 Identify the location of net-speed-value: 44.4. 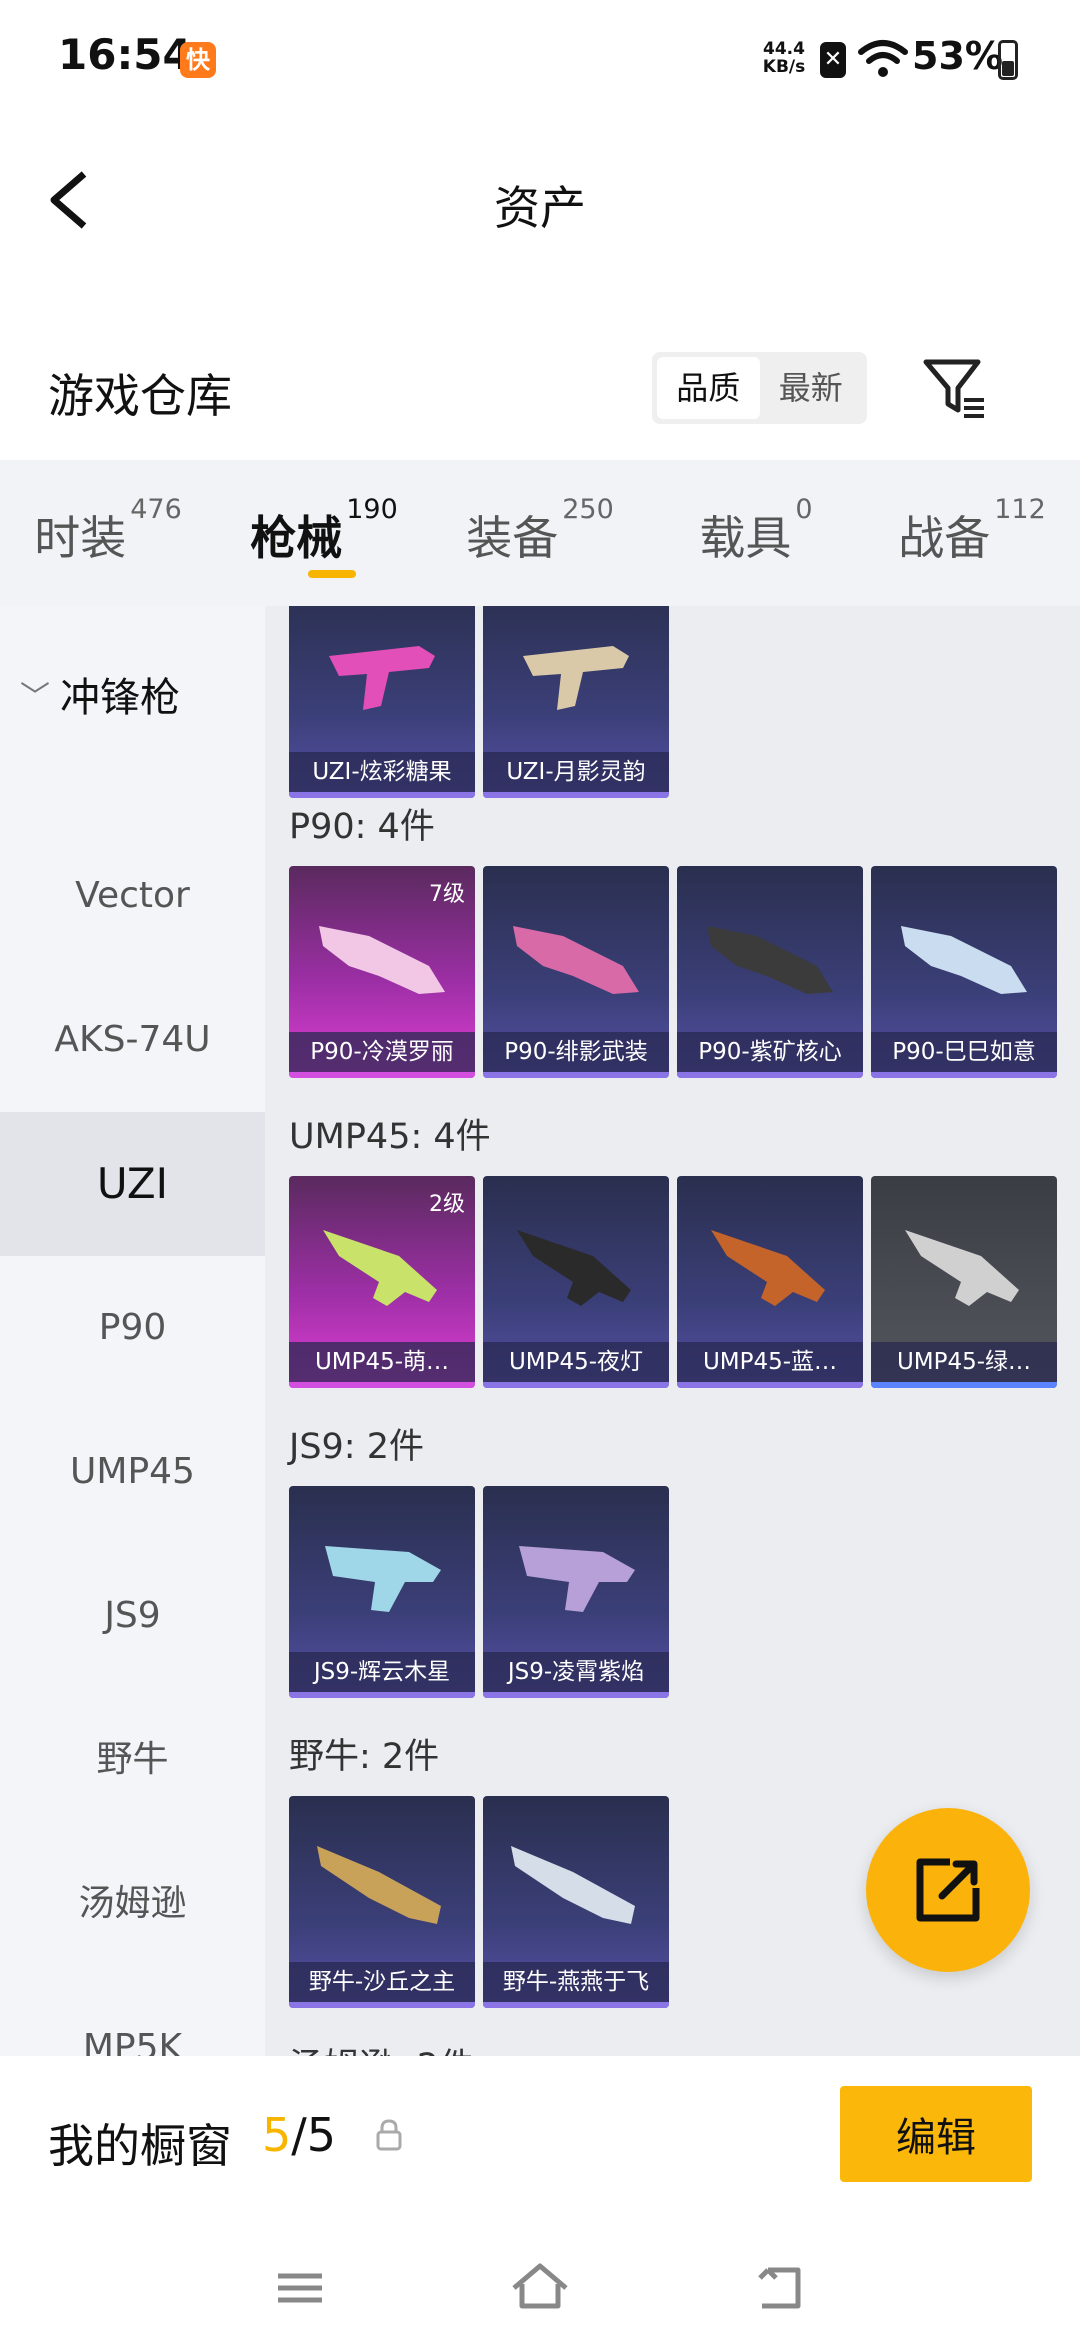
(784, 49).